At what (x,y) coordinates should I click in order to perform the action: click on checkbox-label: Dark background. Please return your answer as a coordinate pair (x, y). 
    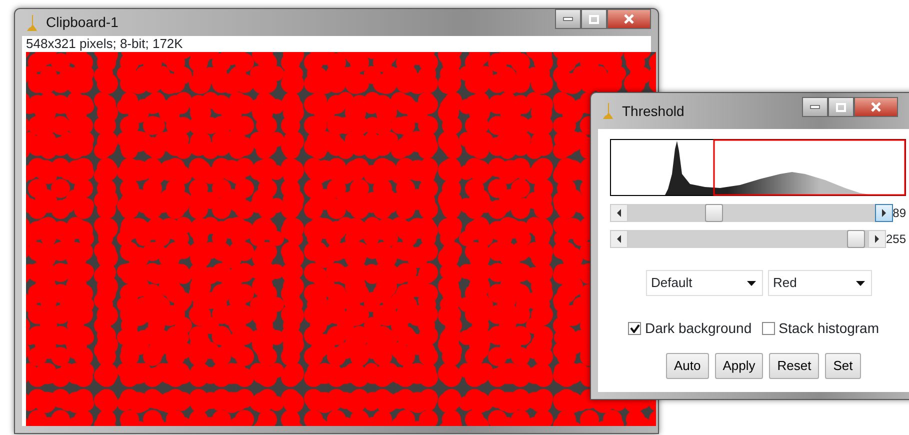
    Looking at the image, I should click on (698, 328).